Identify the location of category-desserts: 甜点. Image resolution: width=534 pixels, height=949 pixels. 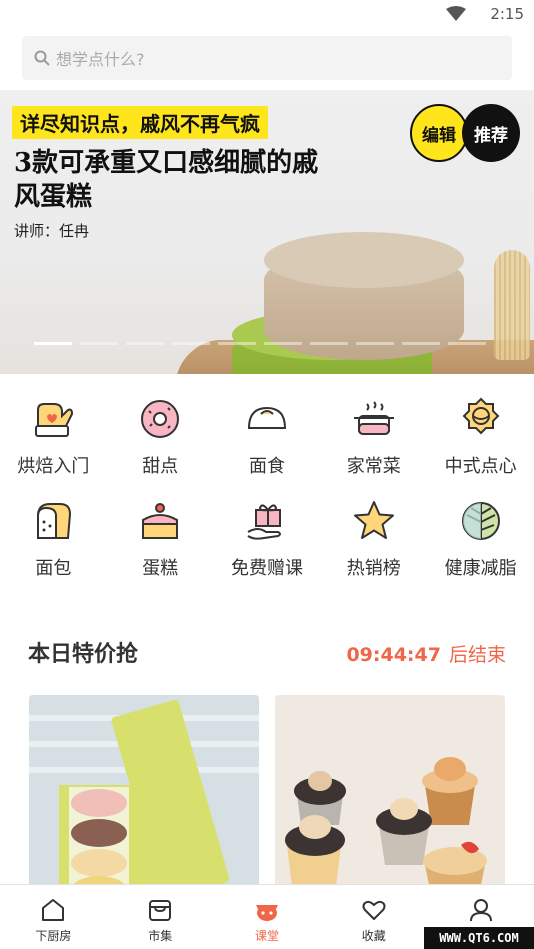
(160, 437).